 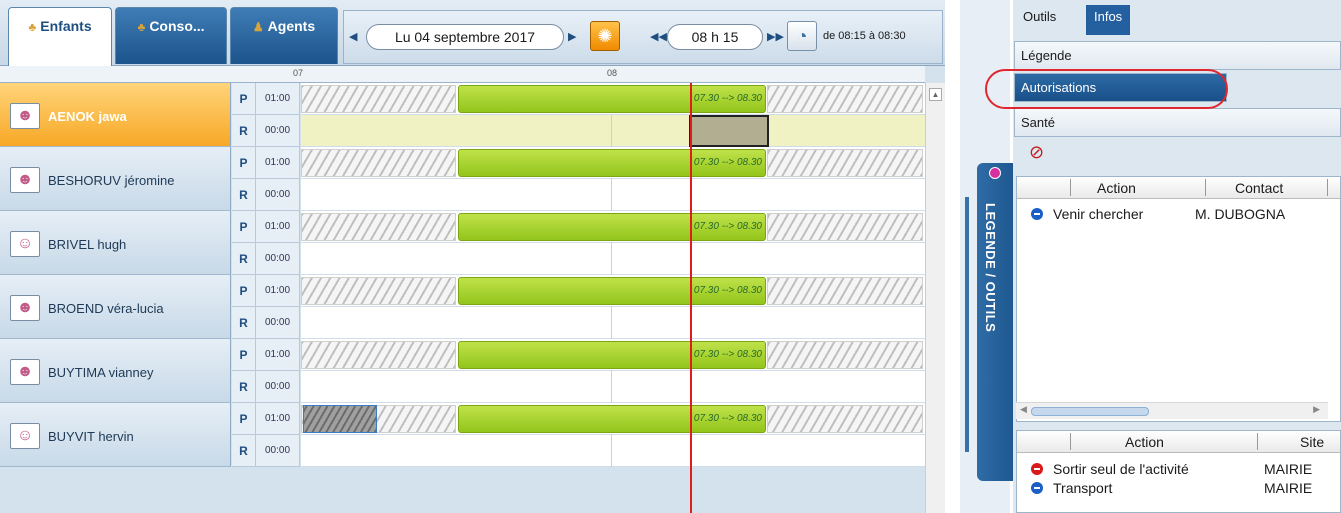 What do you see at coordinates (353, 36) in the screenshot?
I see `prev-day-arrow-icon: ◀` at bounding box center [353, 36].